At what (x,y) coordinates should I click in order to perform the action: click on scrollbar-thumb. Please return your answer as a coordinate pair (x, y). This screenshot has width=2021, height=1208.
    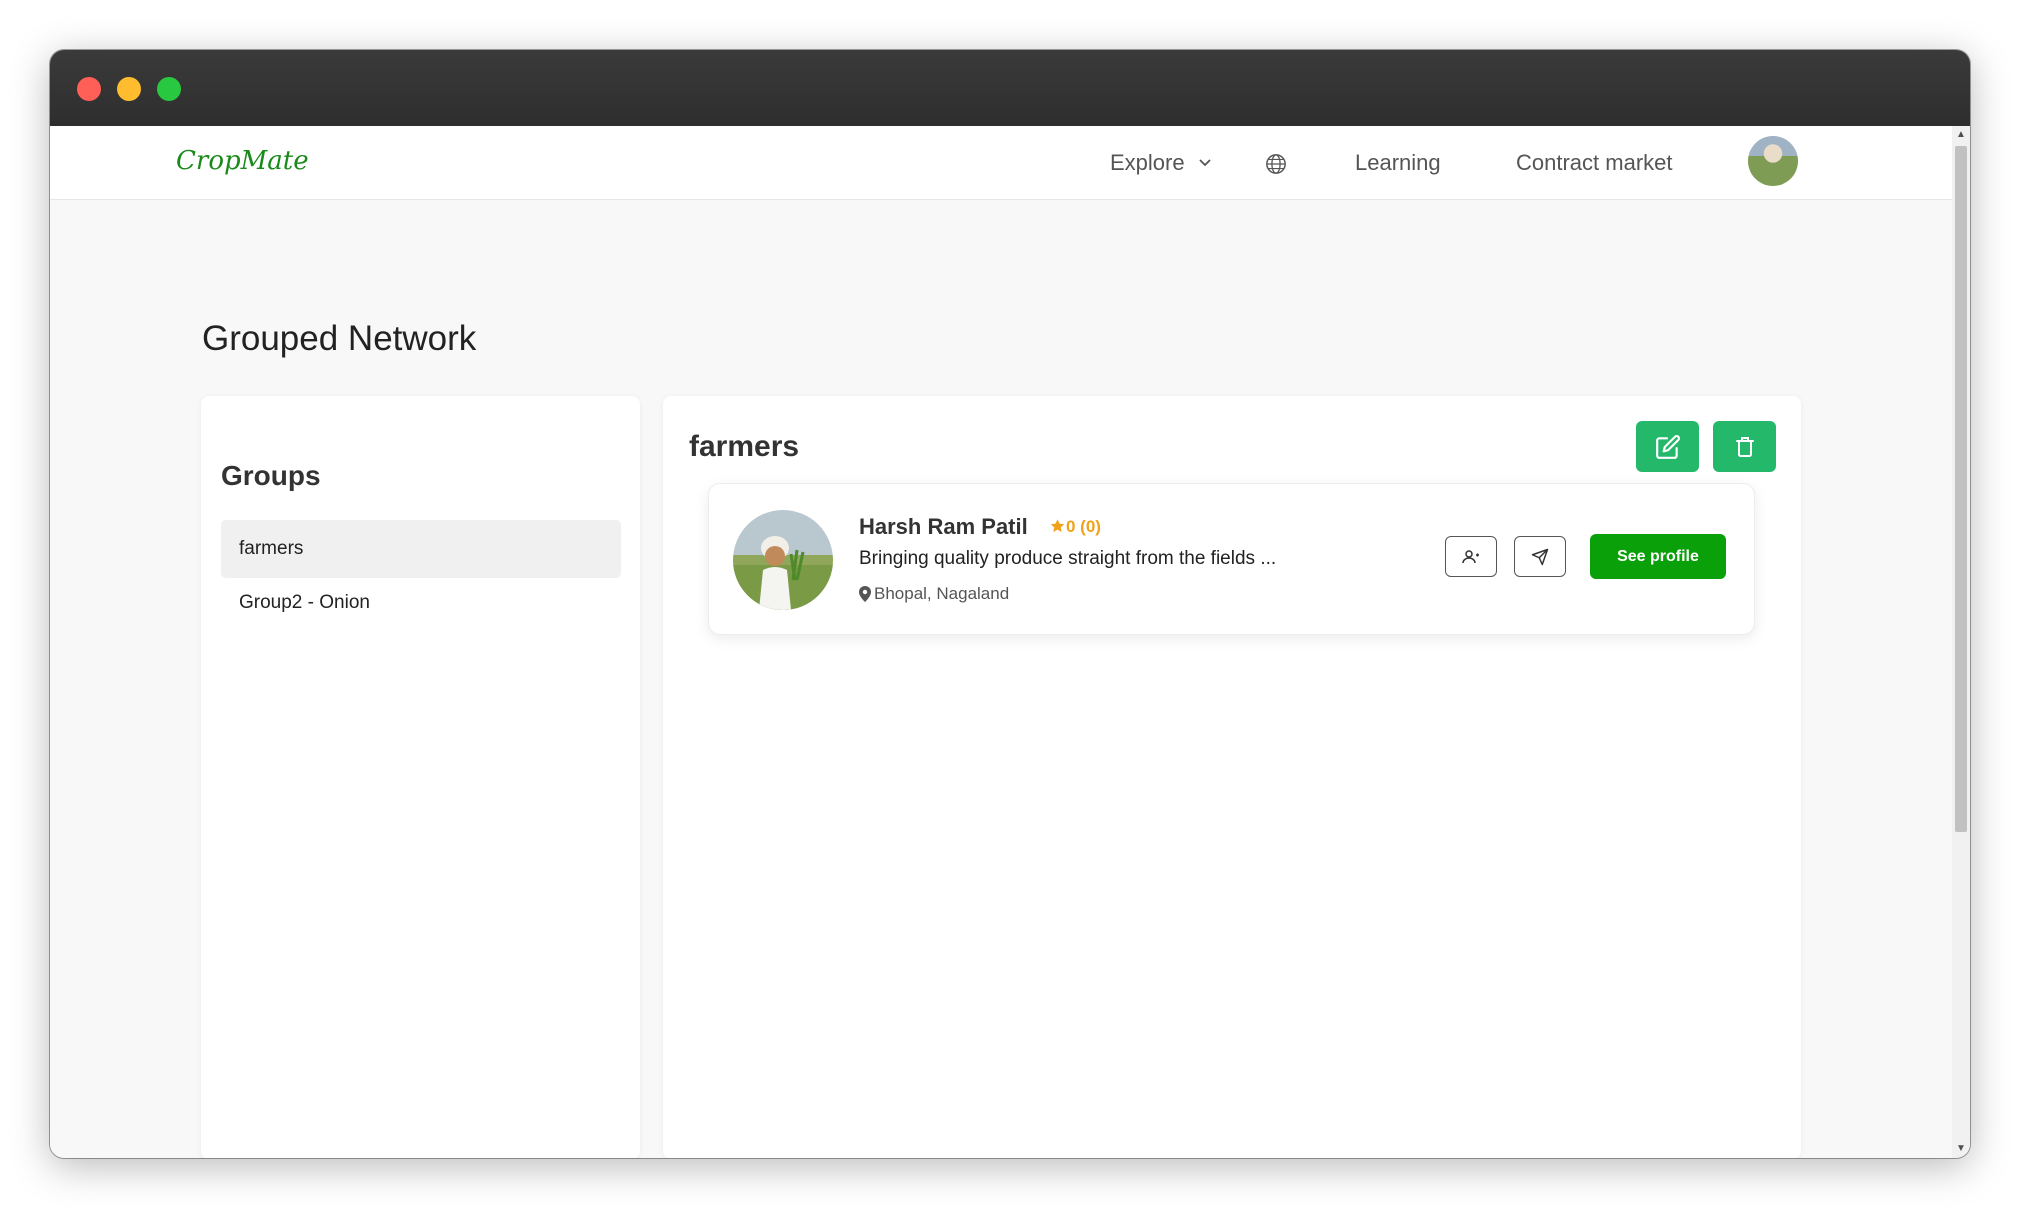
    Looking at the image, I should click on (1961, 489).